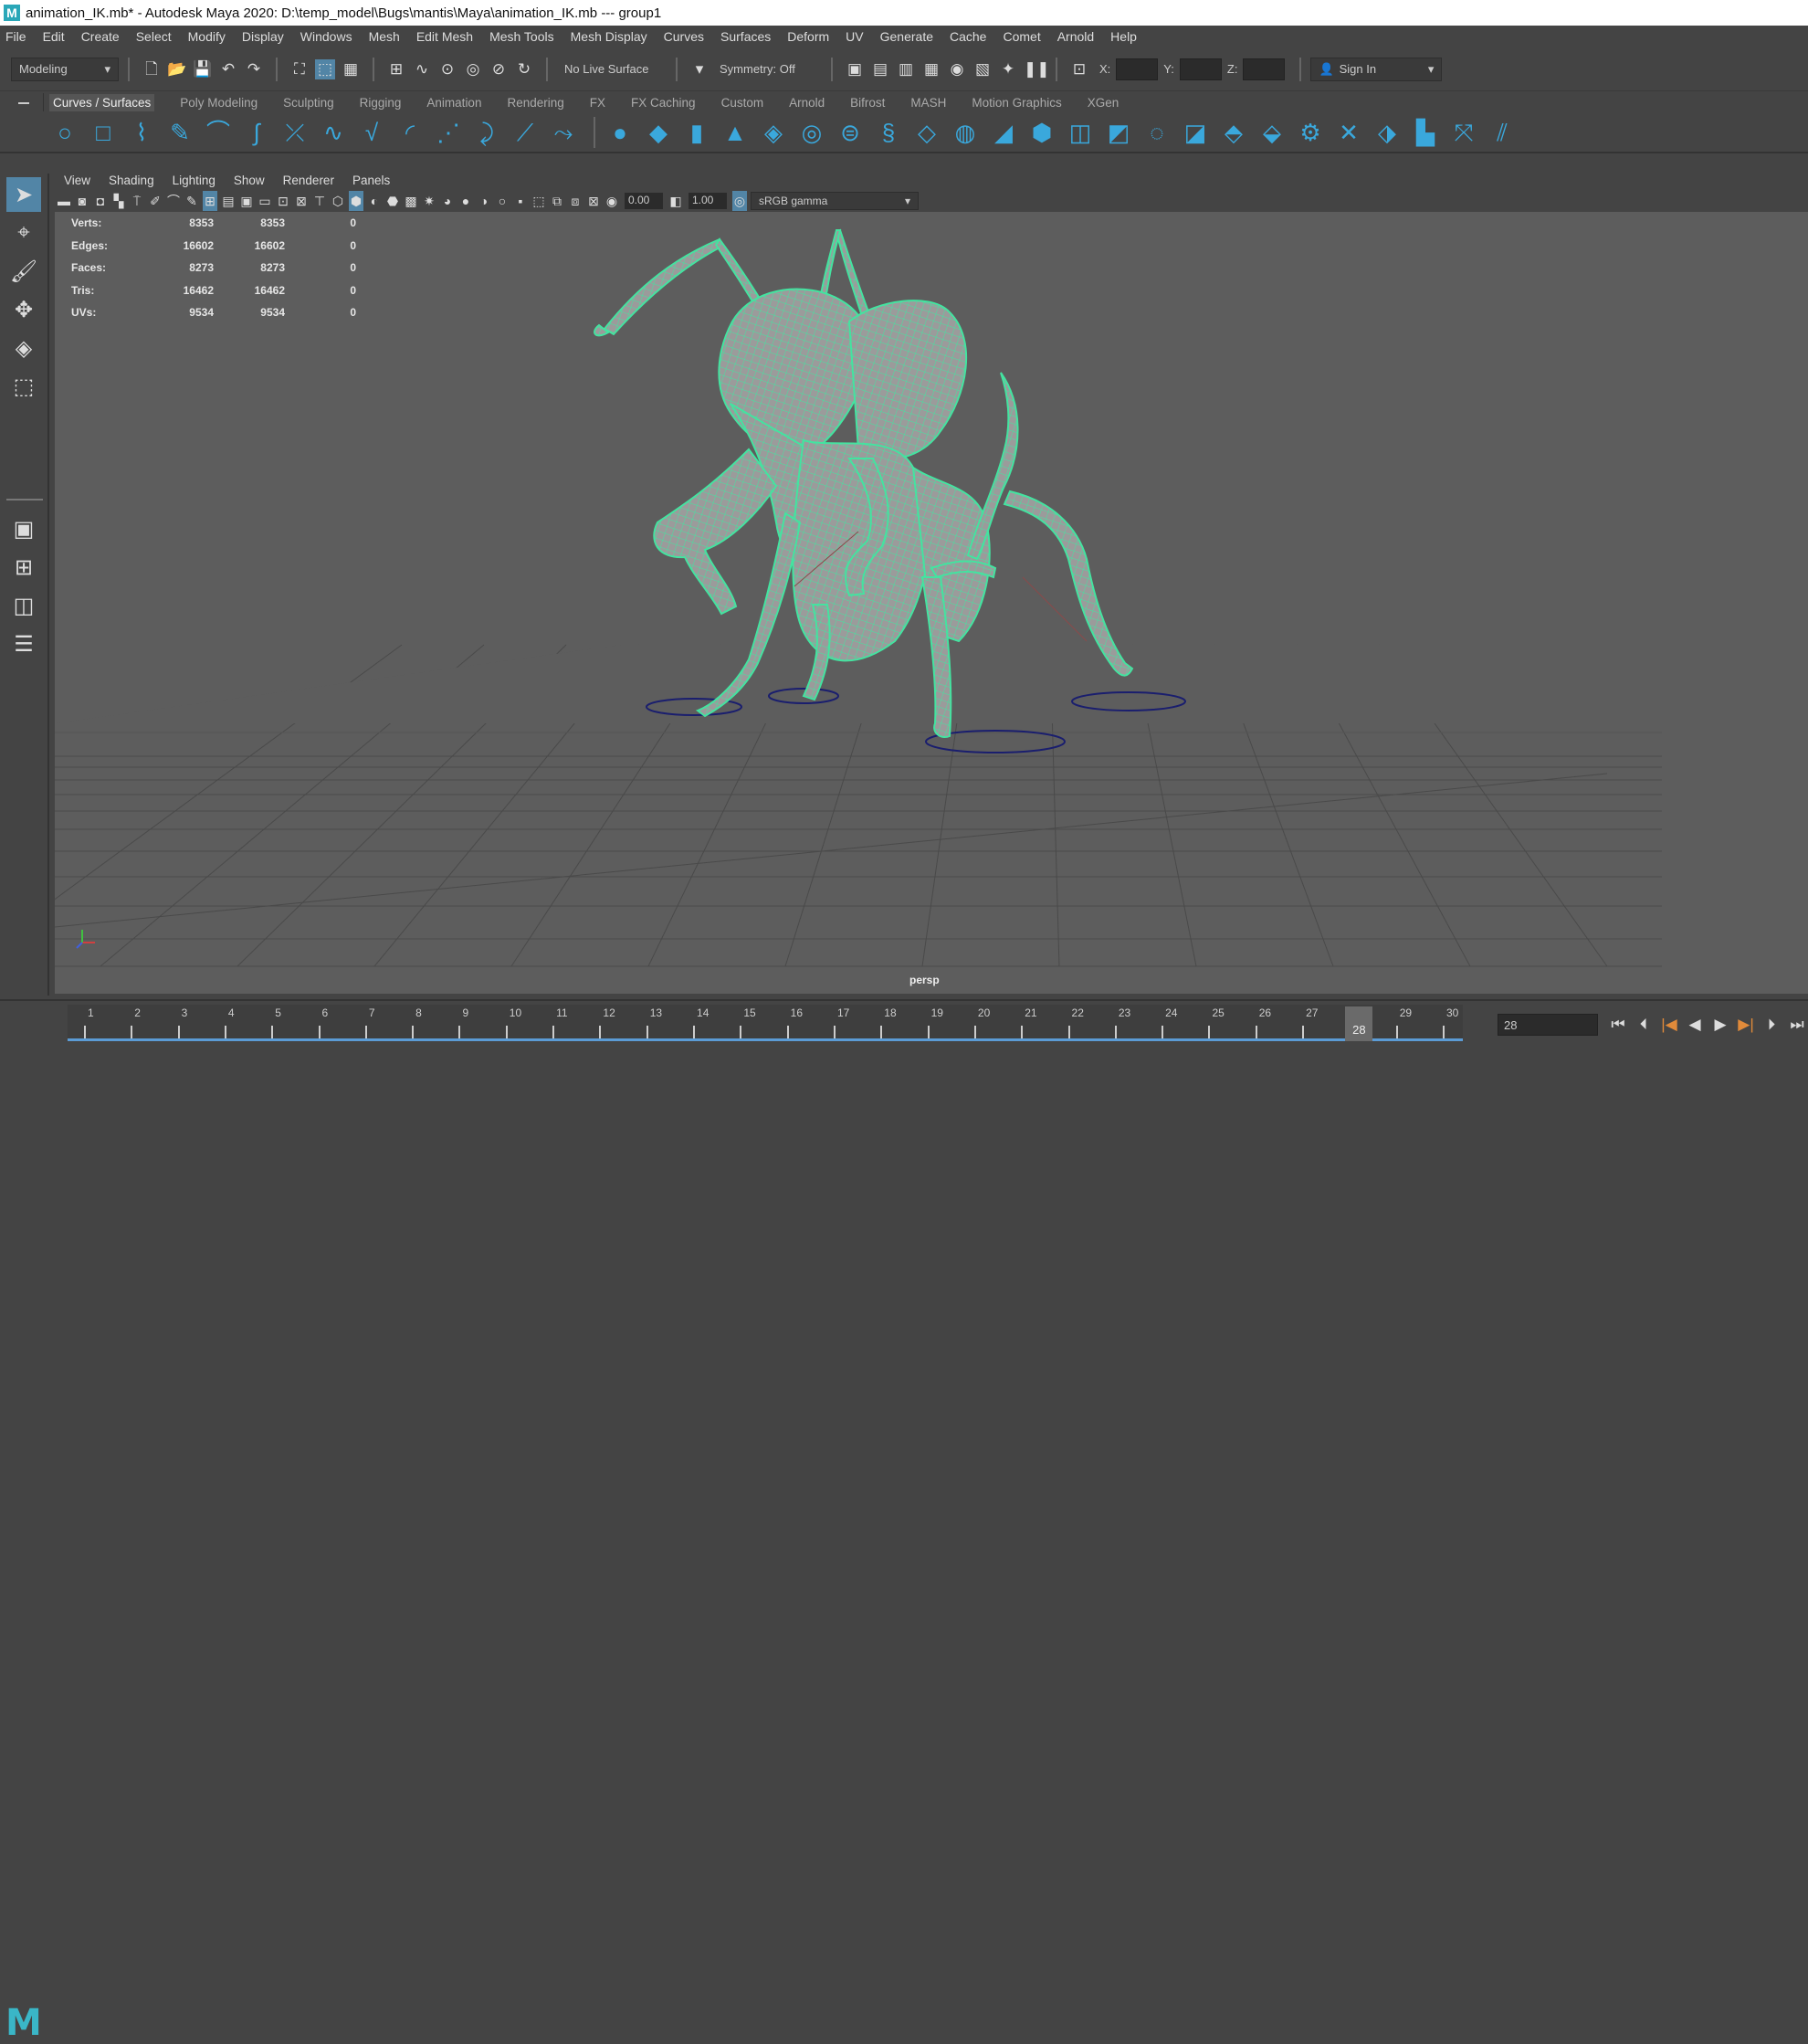 The width and height of the screenshot is (1808, 2044). Describe the element at coordinates (1425, 132) in the screenshot. I see `insert-isoparms-icon: ▙` at that location.